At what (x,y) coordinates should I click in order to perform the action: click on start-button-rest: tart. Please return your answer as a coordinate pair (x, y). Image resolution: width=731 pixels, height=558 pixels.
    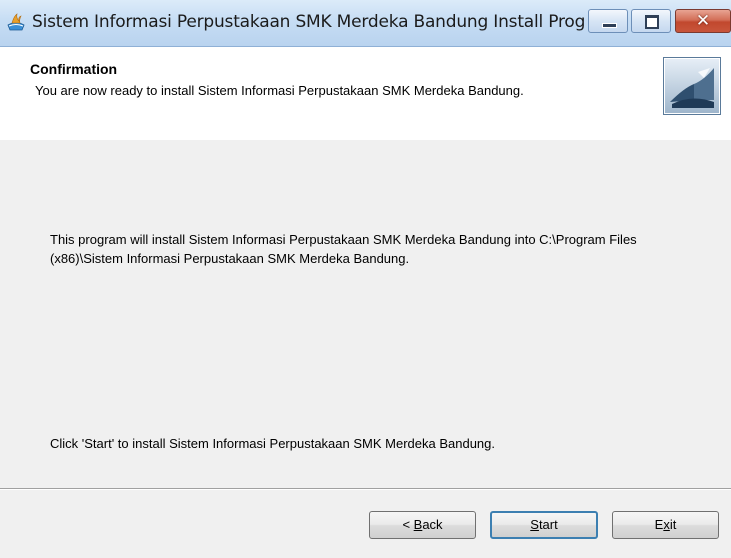
    Looking at the image, I should click on (548, 524).